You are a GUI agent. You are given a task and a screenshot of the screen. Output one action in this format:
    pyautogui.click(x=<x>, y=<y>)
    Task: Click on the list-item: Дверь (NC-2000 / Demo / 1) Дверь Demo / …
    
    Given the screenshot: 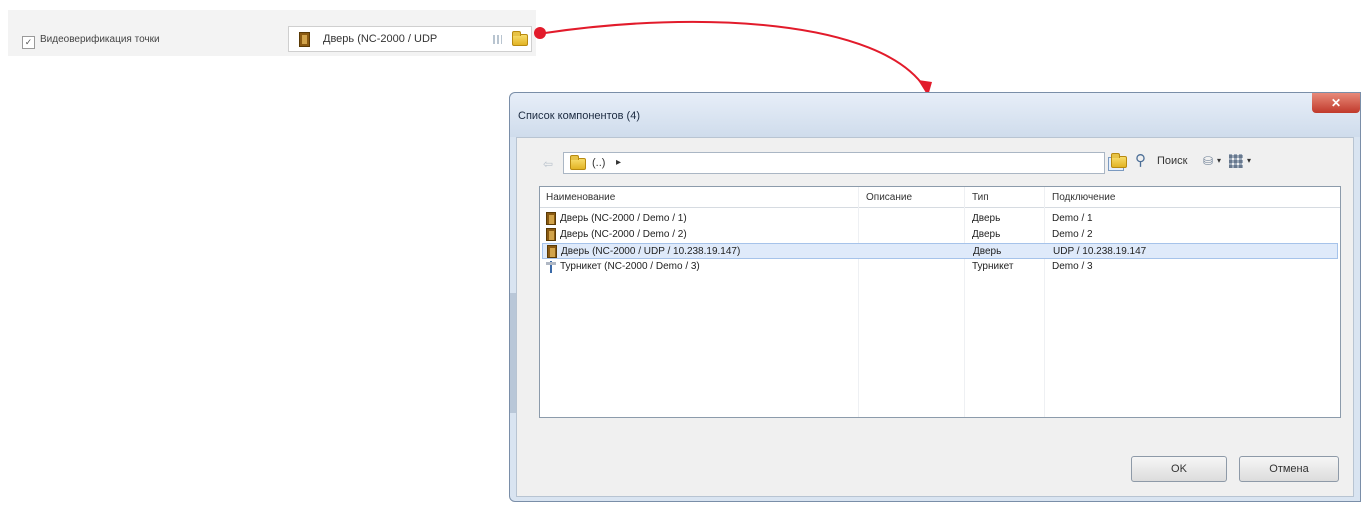 What is the action you would take?
    pyautogui.click(x=940, y=219)
    